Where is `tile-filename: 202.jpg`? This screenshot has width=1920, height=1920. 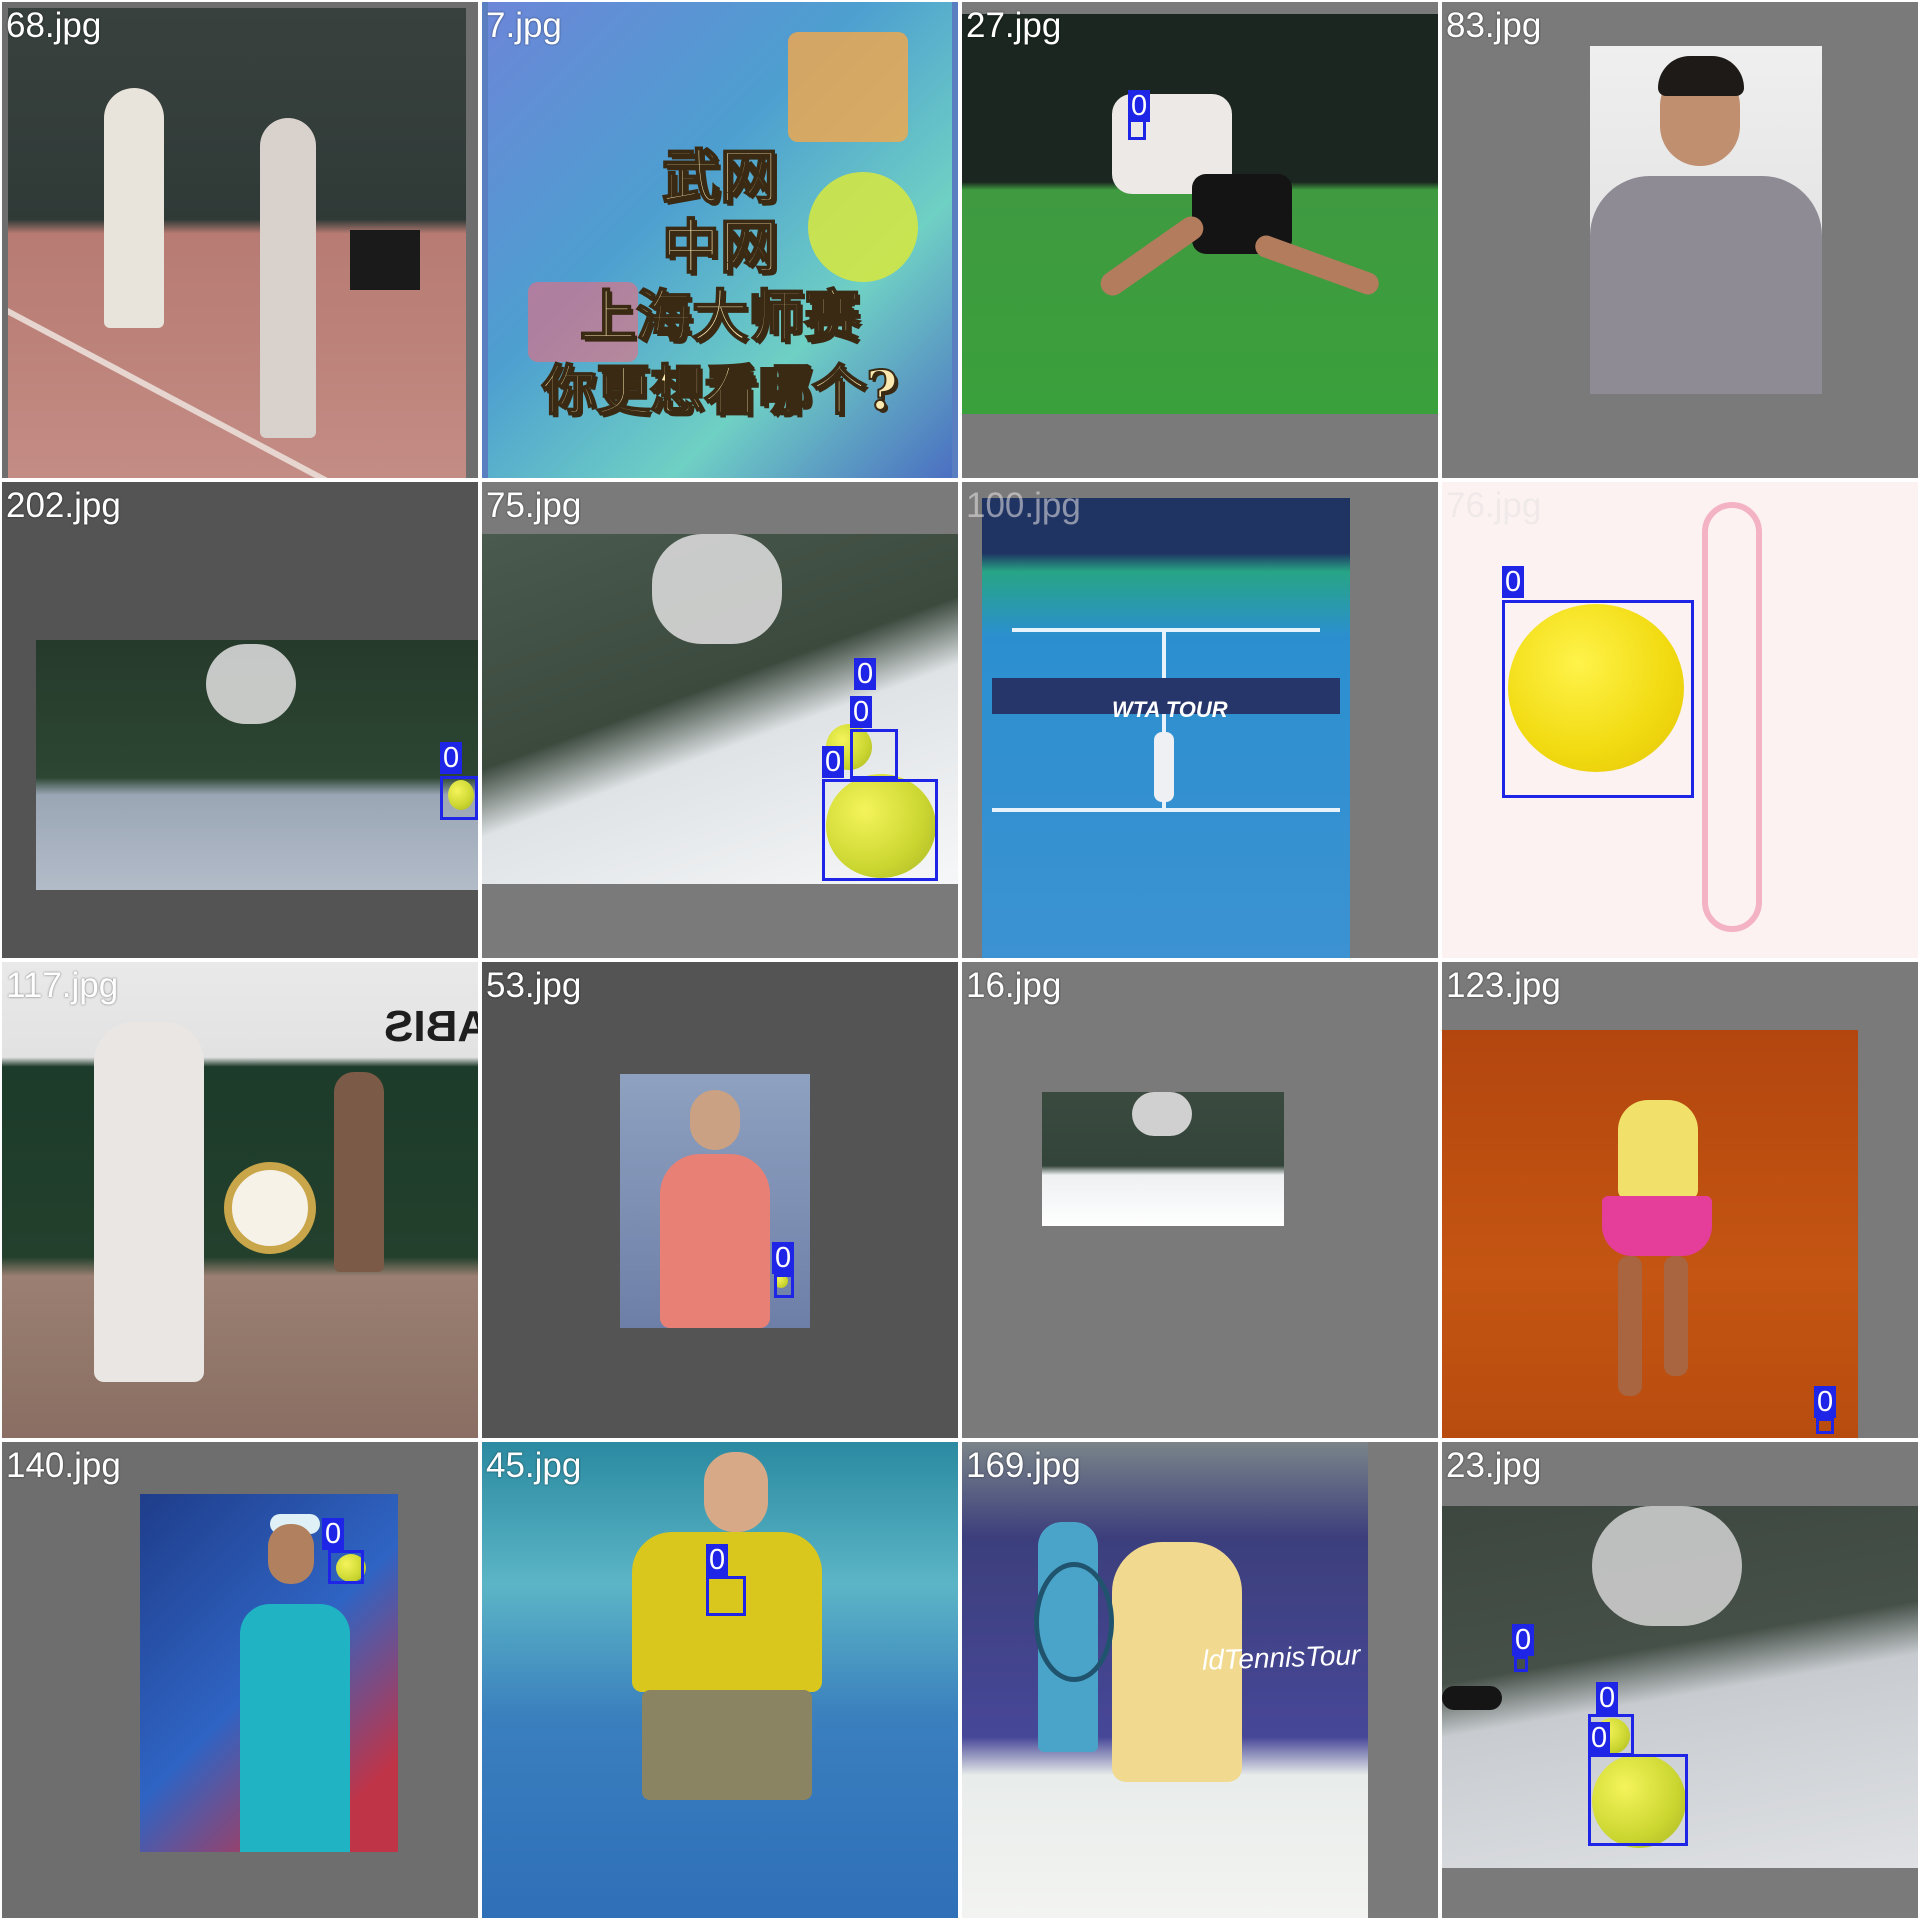 tile-filename: 202.jpg is located at coordinates (63, 505).